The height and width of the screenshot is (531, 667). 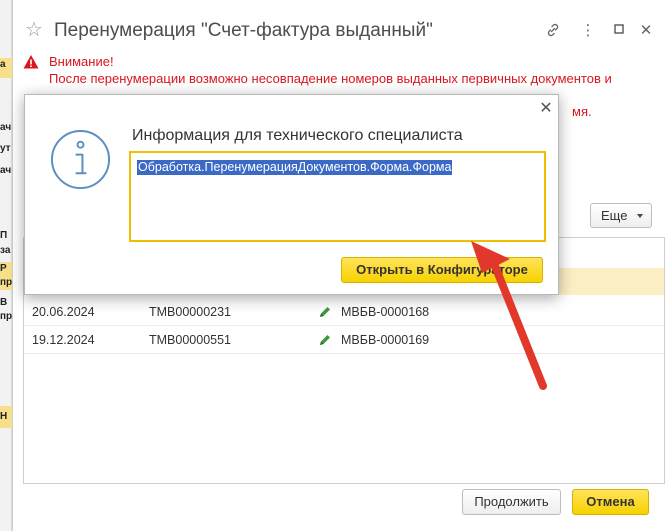 What do you see at coordinates (588, 31) in the screenshot?
I see `more-vertical-icon: ⋮` at bounding box center [588, 31].